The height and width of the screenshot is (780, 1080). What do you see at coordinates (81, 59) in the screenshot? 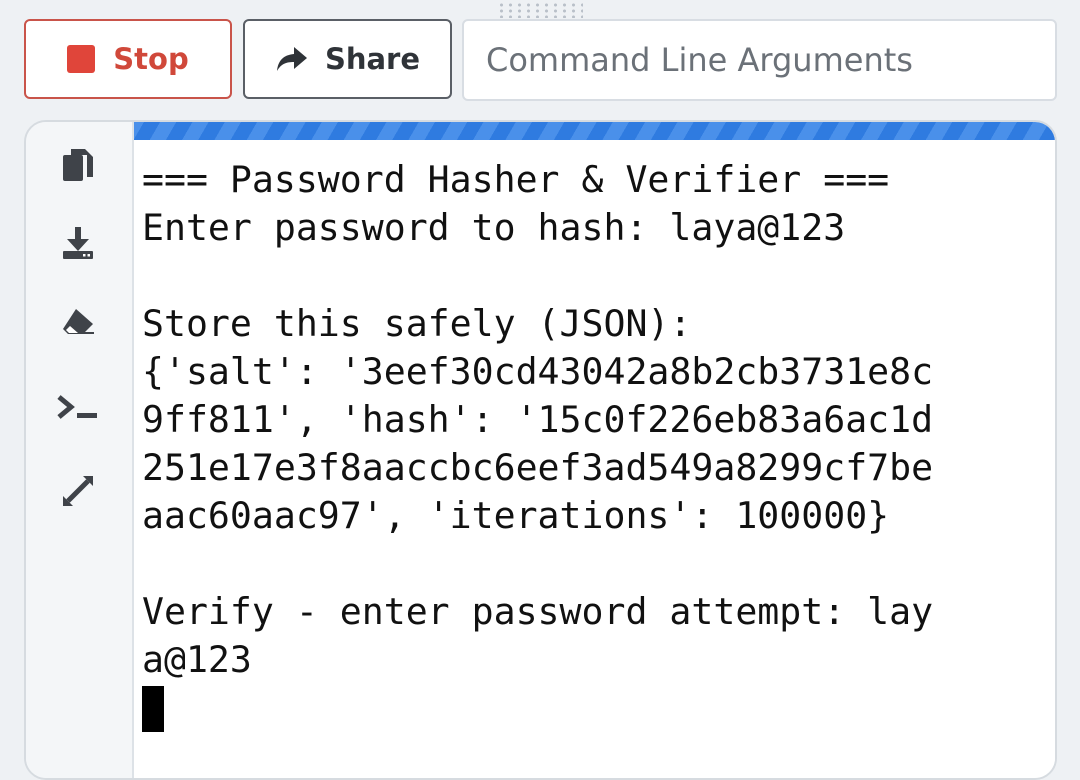
I see `stop-icon` at bounding box center [81, 59].